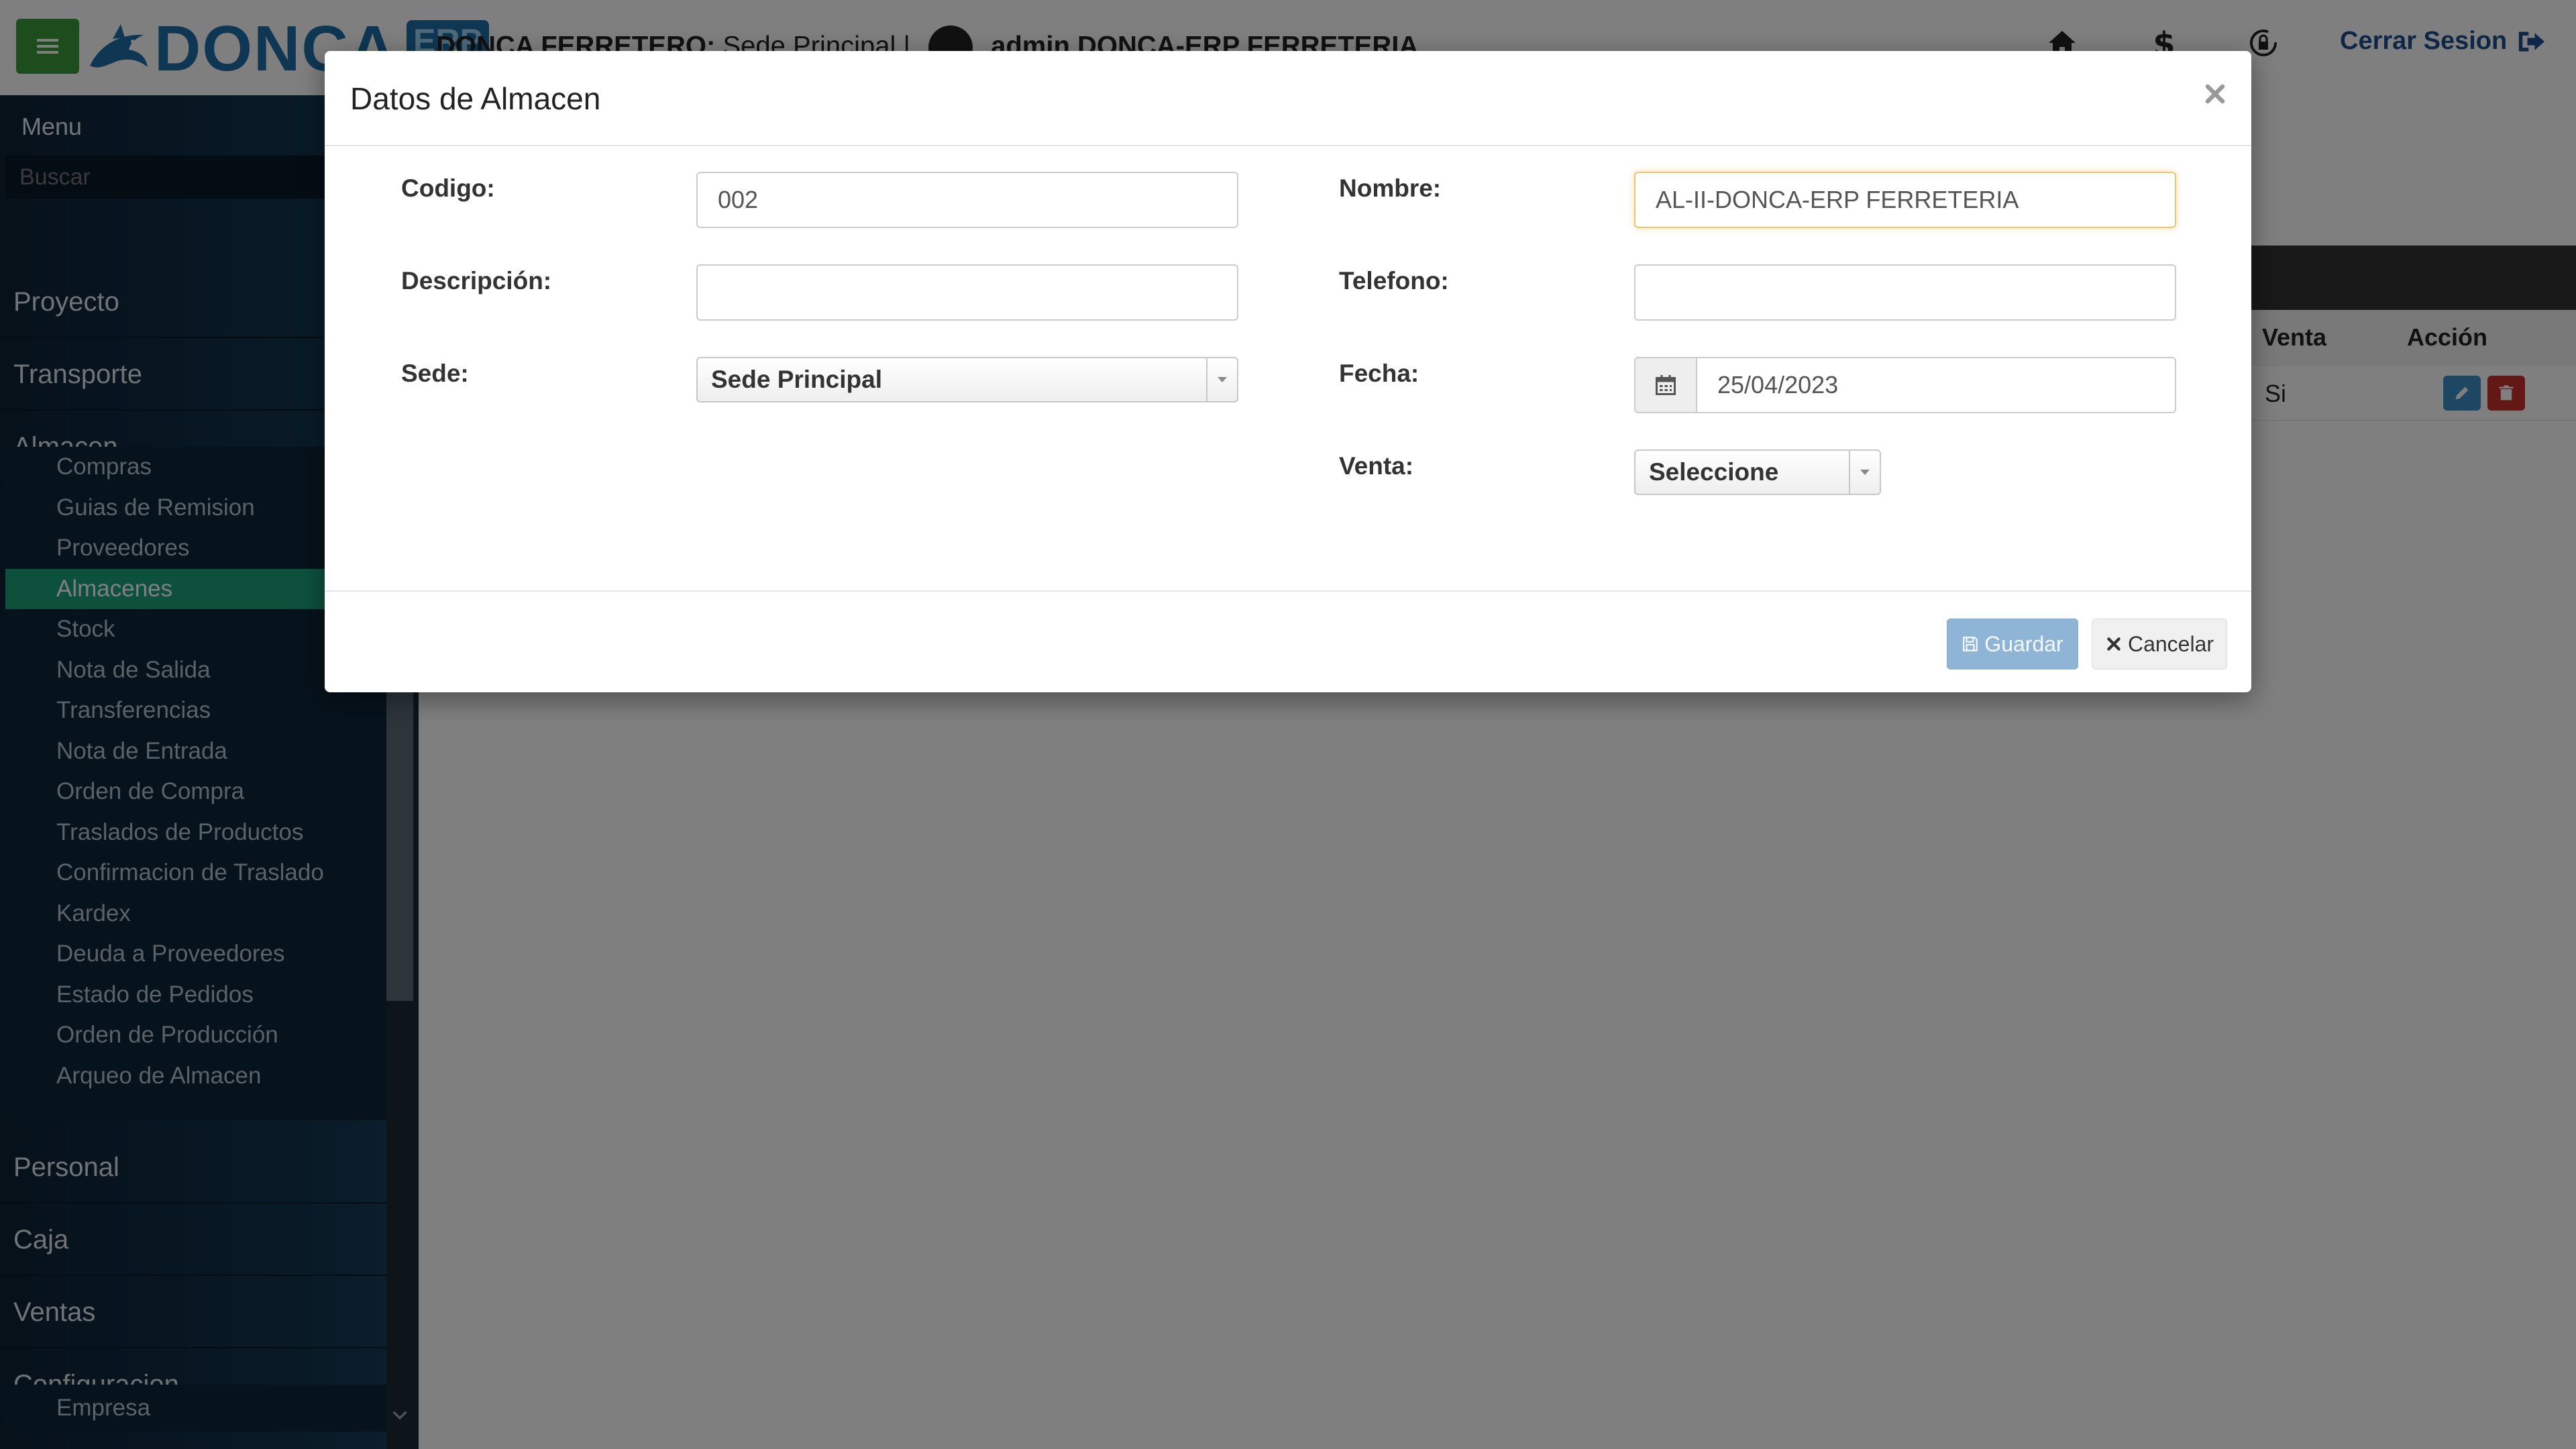 The image size is (2576, 1449). I want to click on telefono-input, so click(1905, 292).